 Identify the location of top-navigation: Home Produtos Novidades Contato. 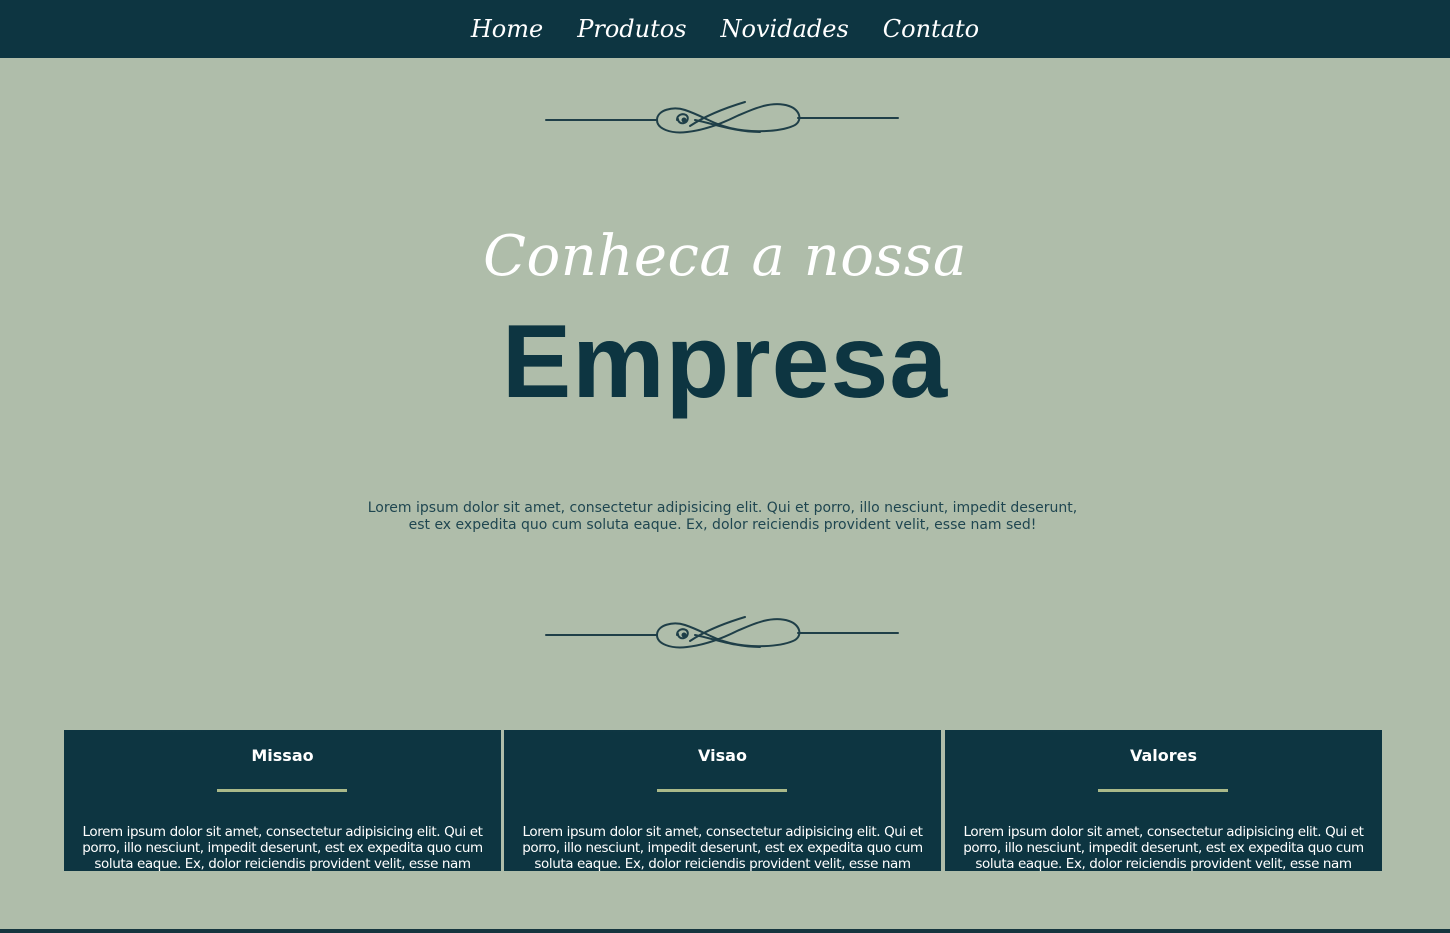
(725, 29).